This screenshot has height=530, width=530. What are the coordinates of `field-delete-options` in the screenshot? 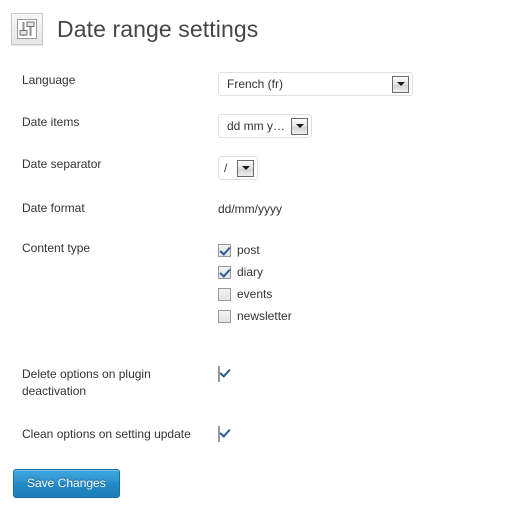 It's located at (374, 376).